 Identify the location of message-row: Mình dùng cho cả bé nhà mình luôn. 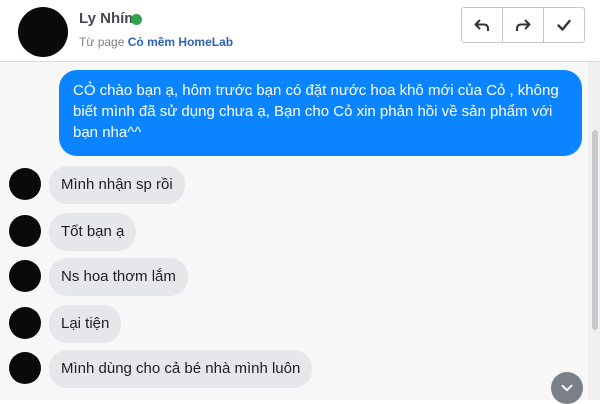
(200, 368).